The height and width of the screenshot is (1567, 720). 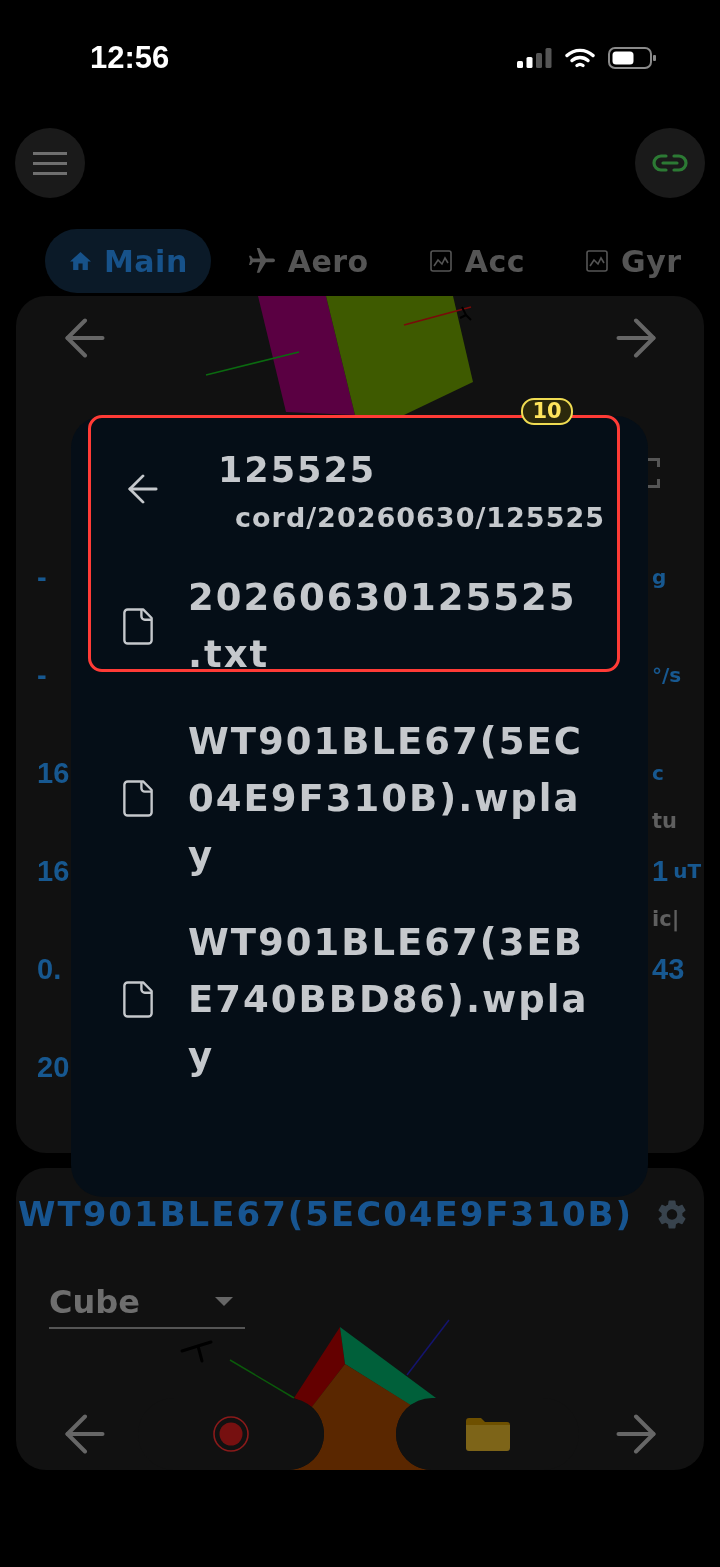 I want to click on settings-icon, so click(x=672, y=1214).